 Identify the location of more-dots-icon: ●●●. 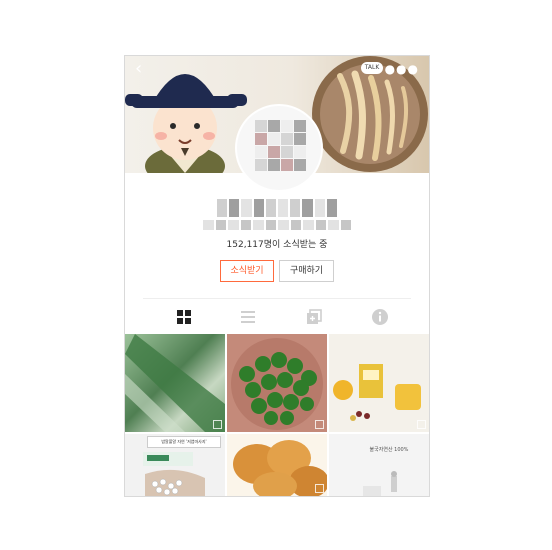
(402, 69).